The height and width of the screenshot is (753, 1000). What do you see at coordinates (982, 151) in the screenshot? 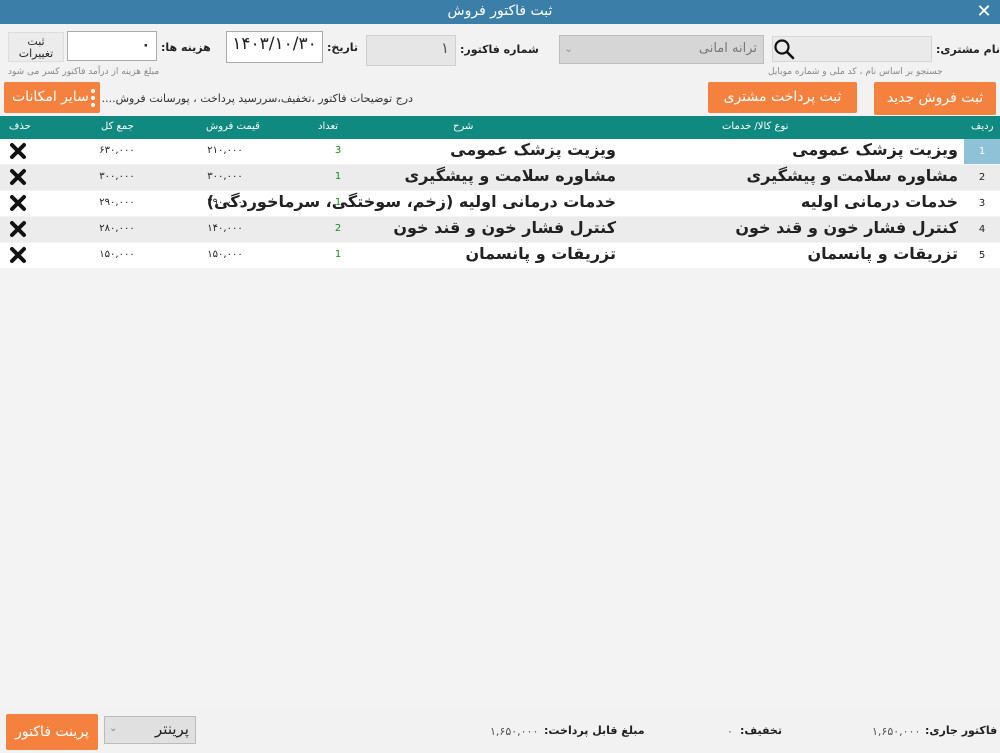
I see `row-index: 1` at bounding box center [982, 151].